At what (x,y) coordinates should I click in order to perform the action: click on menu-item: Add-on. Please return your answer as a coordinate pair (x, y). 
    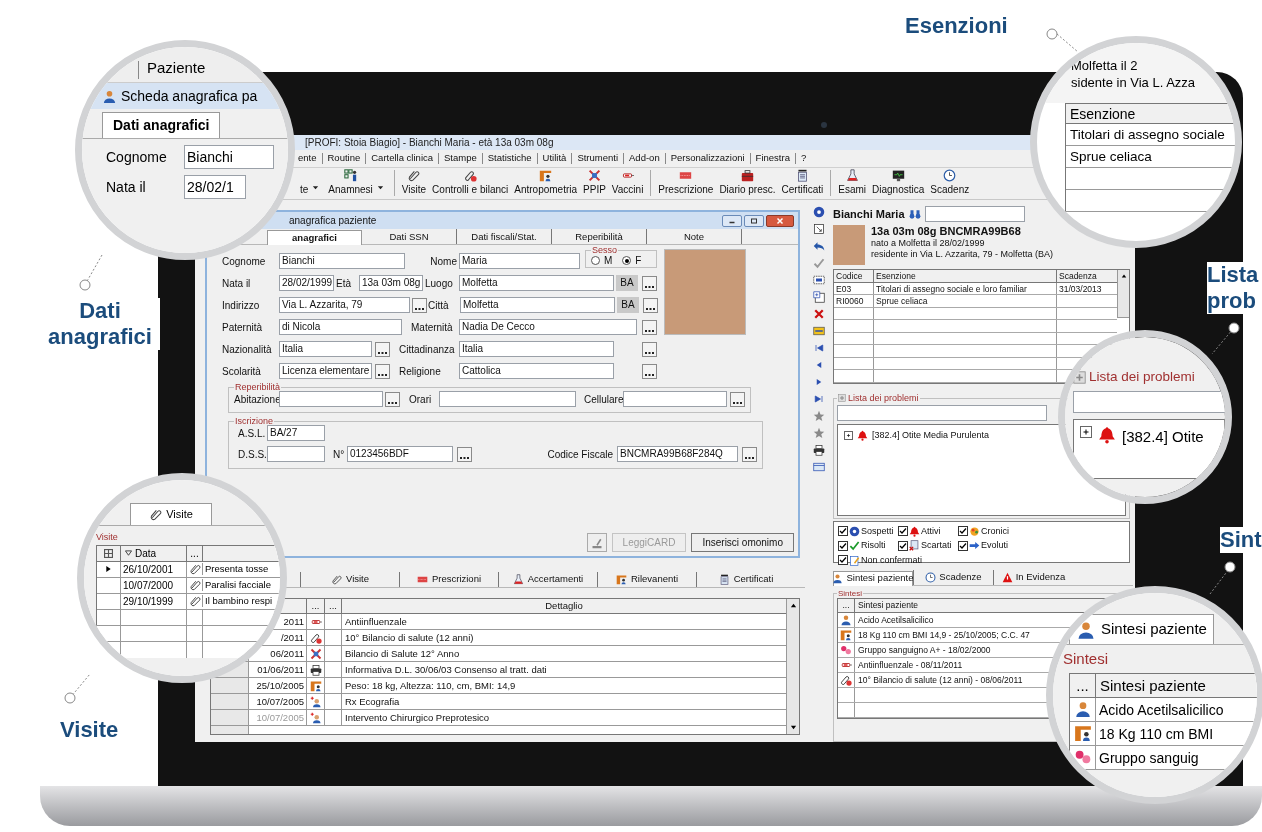
    Looking at the image, I should click on (644, 158).